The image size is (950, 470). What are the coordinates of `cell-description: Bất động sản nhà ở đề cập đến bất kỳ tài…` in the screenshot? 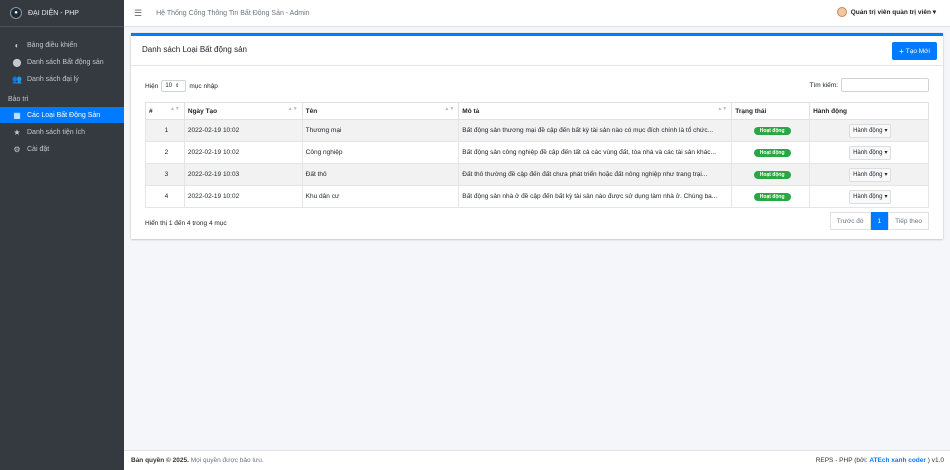 It's located at (595, 196).